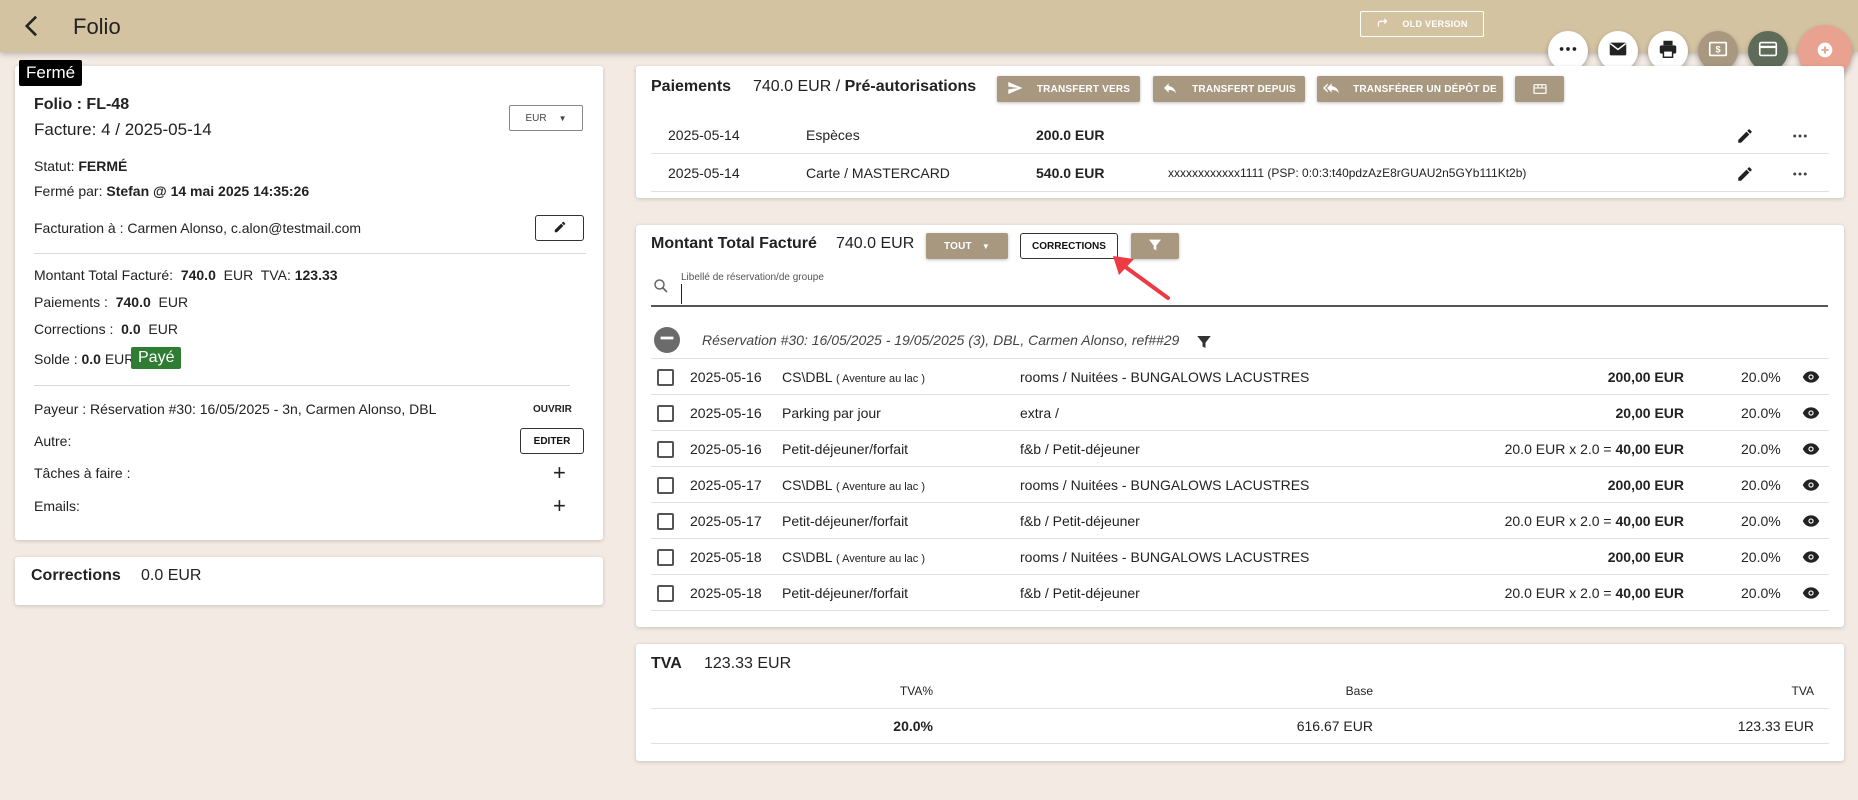  Describe the element at coordinates (536, 118) in the screenshot. I see `currency-value: EUR` at that location.